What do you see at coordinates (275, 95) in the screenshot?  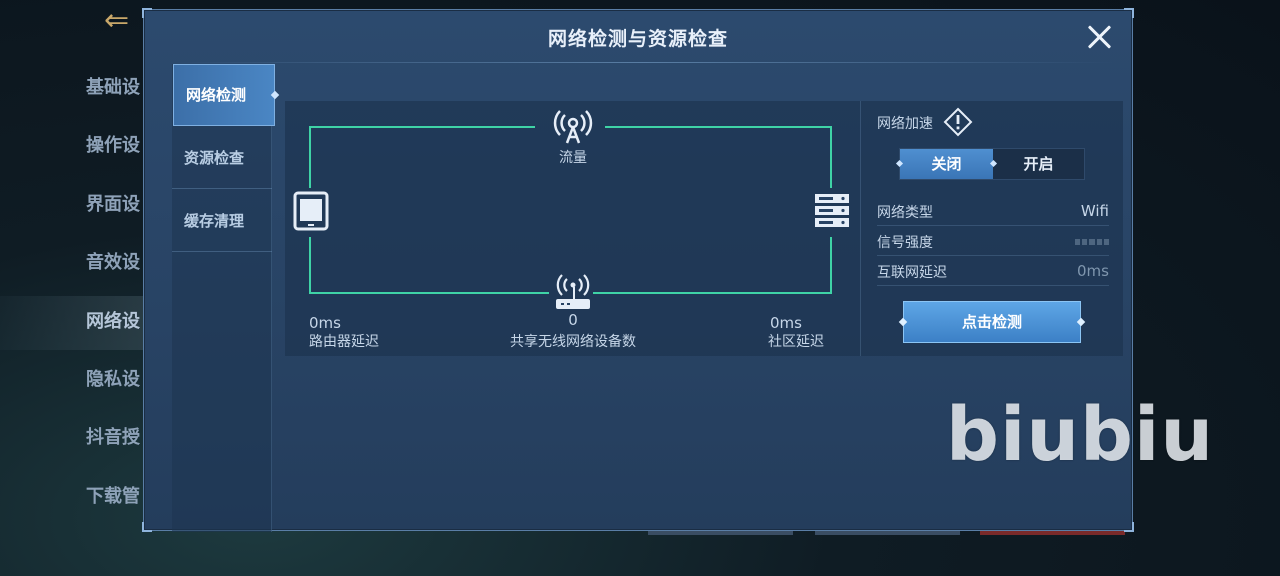 I see `active-tab-marker` at bounding box center [275, 95].